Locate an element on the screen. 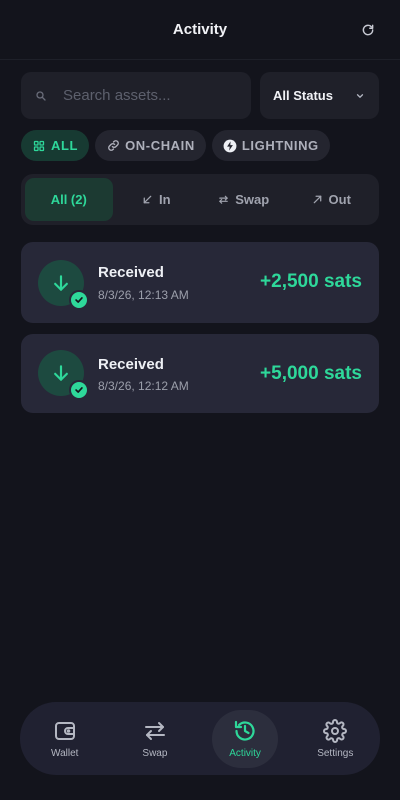  bottom-navigation: Wallet Swap Activity Settings is located at coordinates (200, 738).